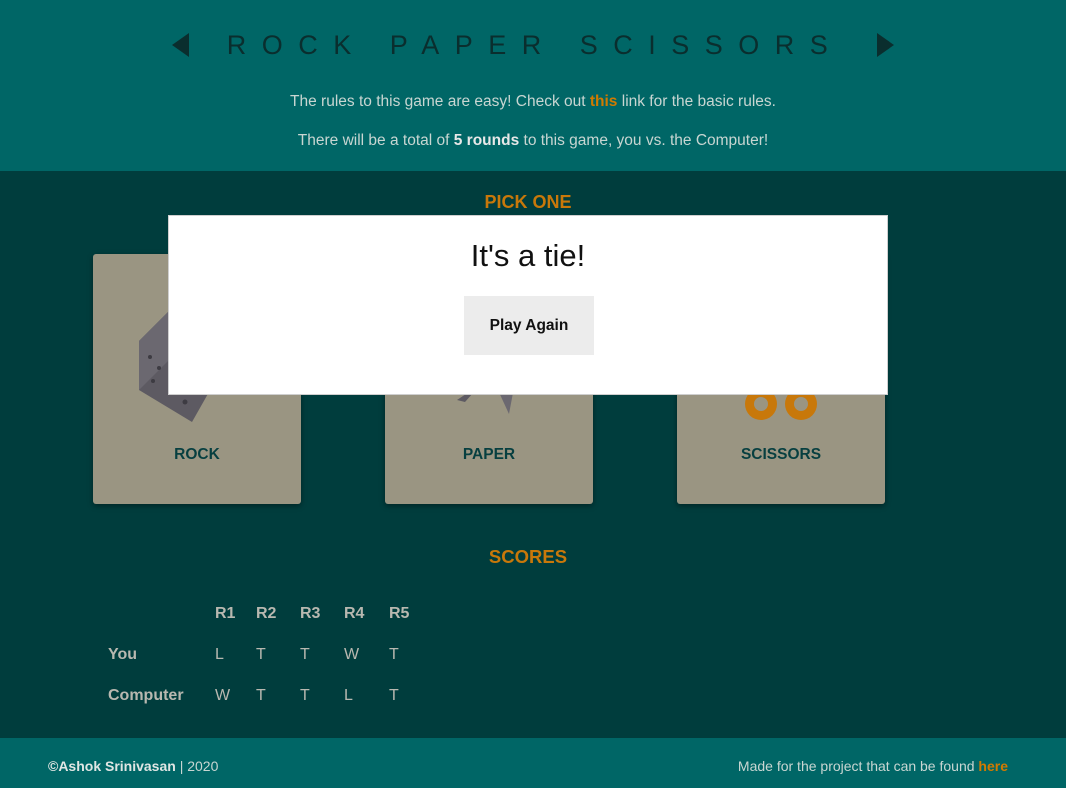 The width and height of the screenshot is (1066, 788). I want to click on title-row: ROCK PAPER SCISSORS, so click(533, 45).